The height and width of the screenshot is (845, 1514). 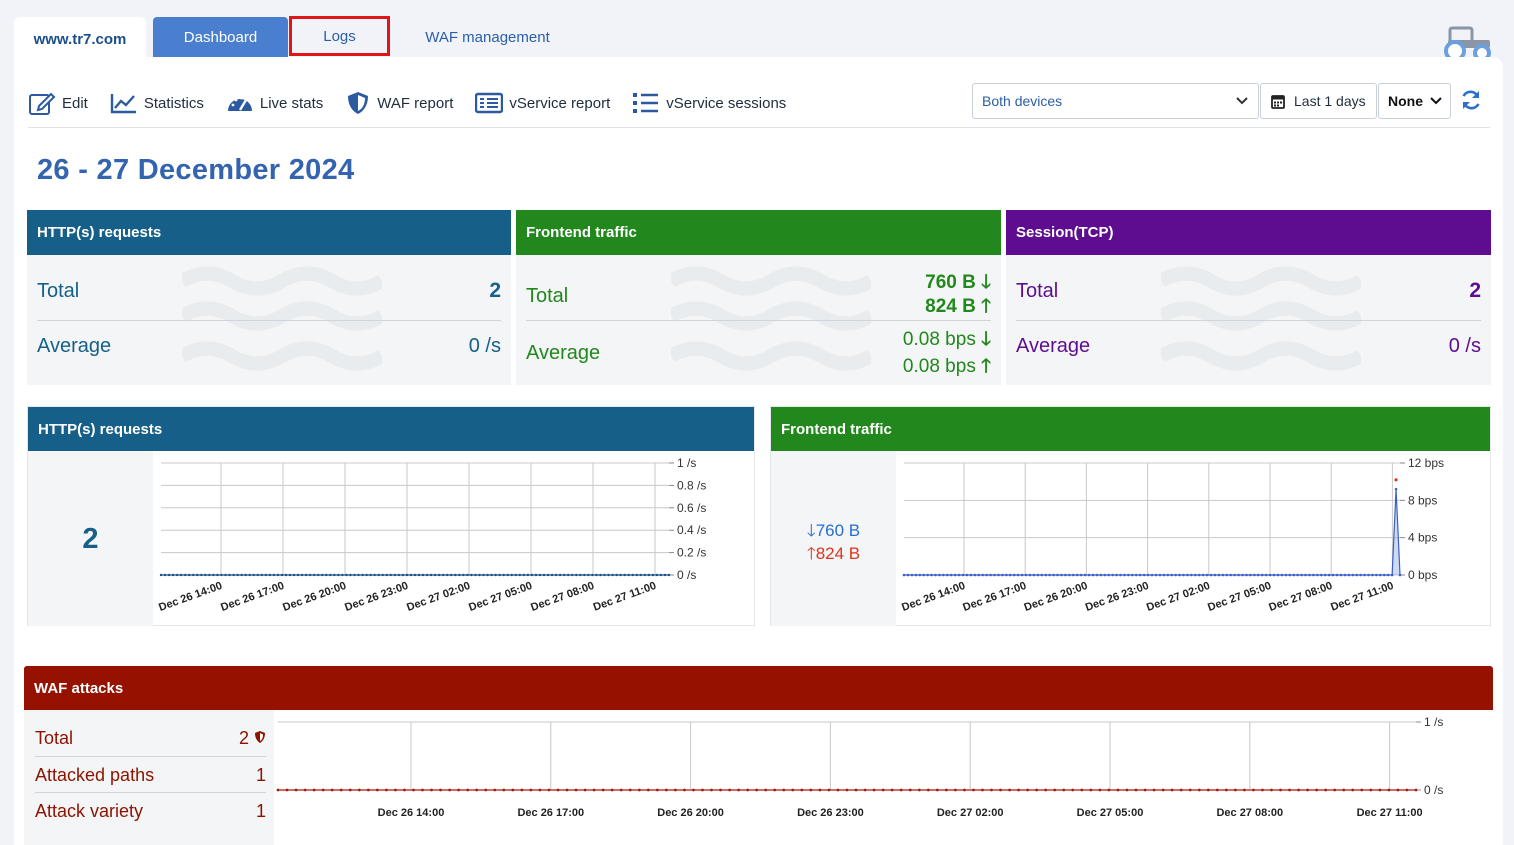 I want to click on tab-waf-management: WAF management, so click(x=487, y=37).